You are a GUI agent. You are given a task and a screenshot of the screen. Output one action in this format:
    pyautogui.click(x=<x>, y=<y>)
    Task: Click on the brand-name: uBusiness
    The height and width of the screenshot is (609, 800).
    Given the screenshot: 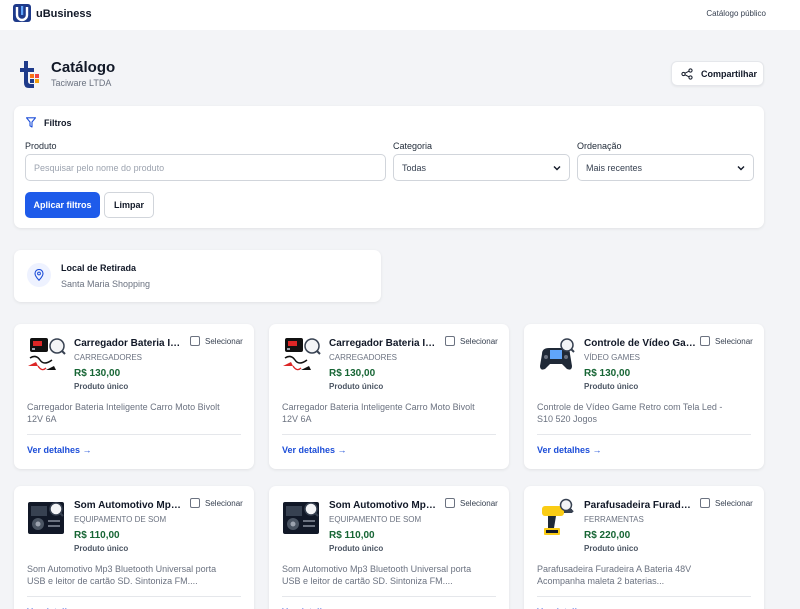 What is the action you would take?
    pyautogui.click(x=64, y=14)
    